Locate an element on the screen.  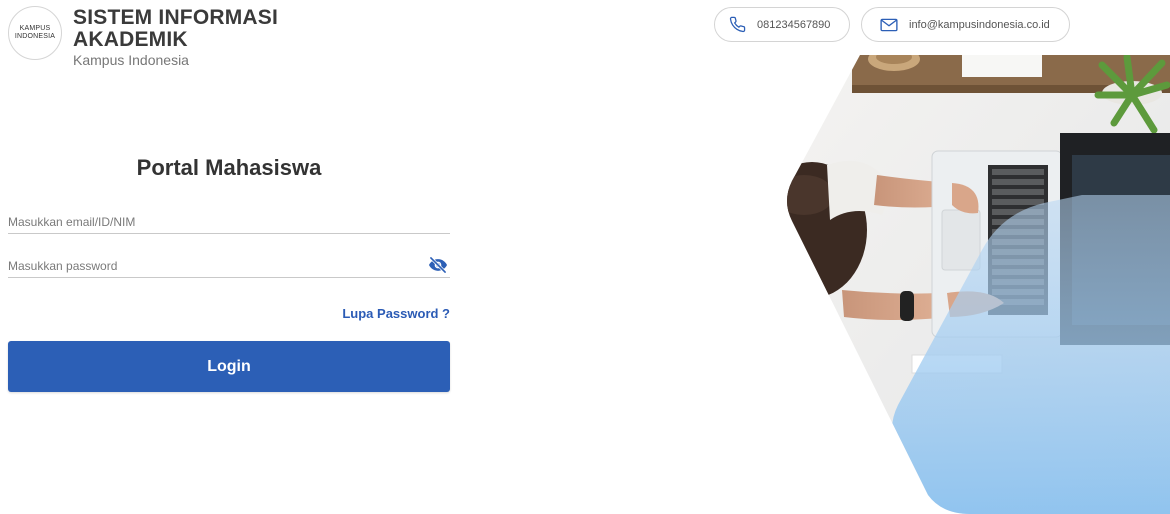
email-address: info@kampusindonesia.co.id is located at coordinates (979, 24).